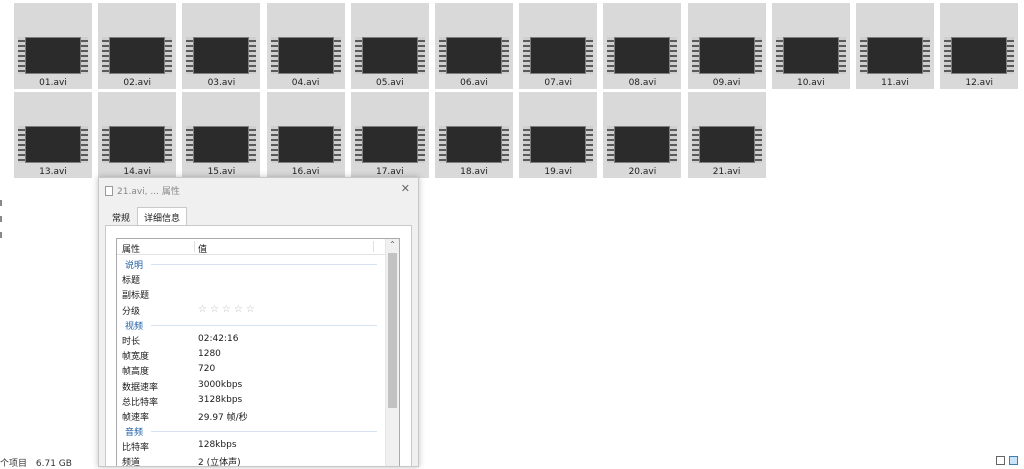  What do you see at coordinates (251, 445) in the screenshot?
I see `property-row: 比特率 128kbps` at bounding box center [251, 445].